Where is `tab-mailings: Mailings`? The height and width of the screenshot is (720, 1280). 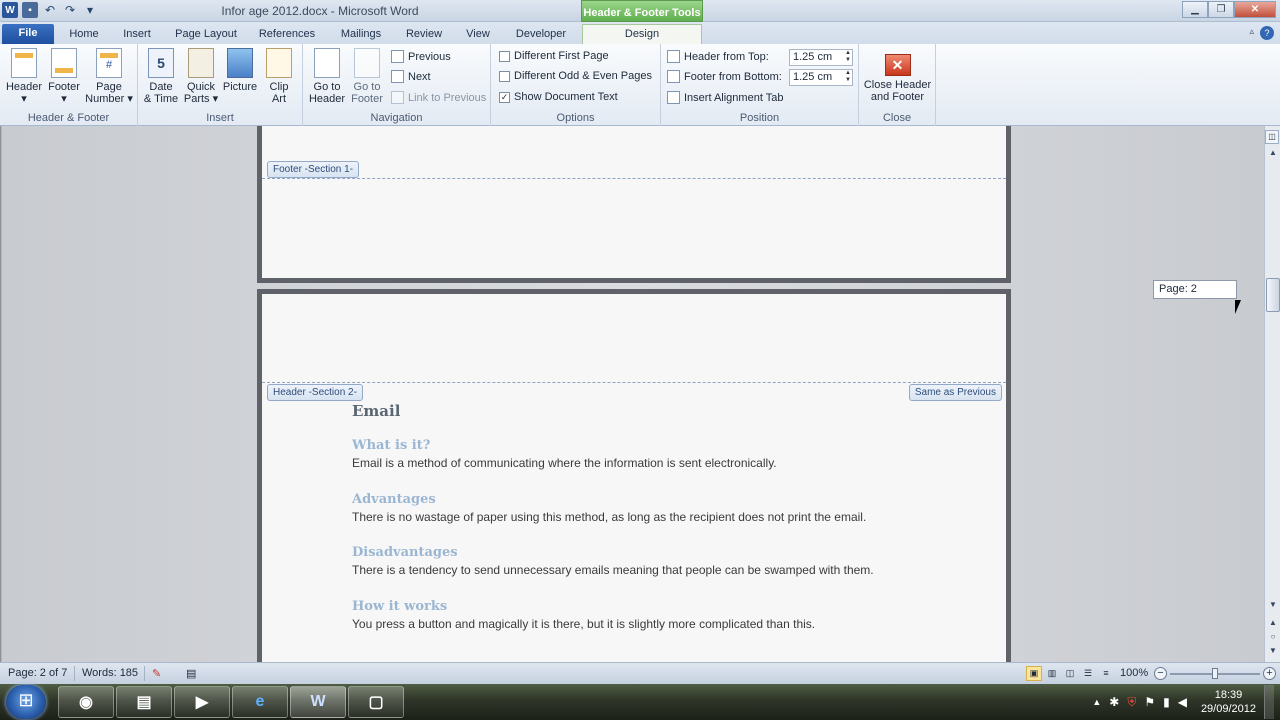 tab-mailings: Mailings is located at coordinates (361, 34).